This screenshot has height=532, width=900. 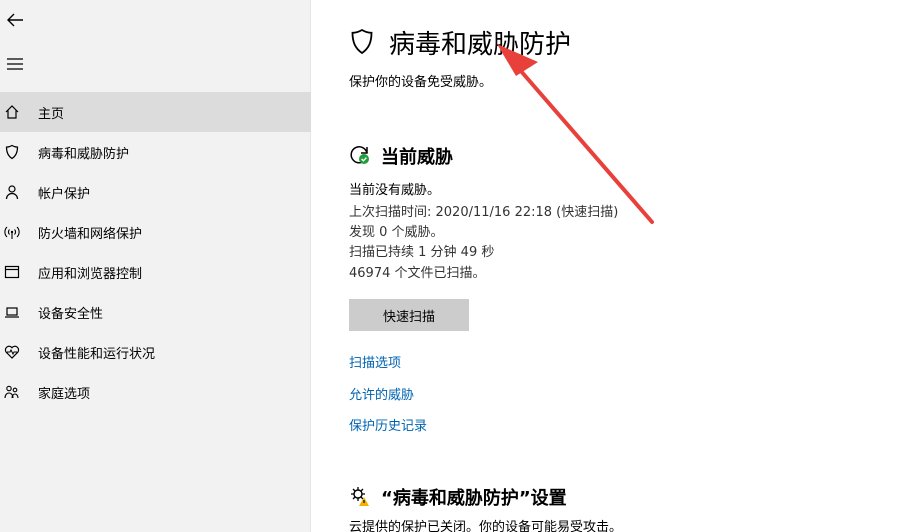 I want to click on sidebar-item-app-browser-control: 应用和浏览器控制, so click(x=155, y=272).